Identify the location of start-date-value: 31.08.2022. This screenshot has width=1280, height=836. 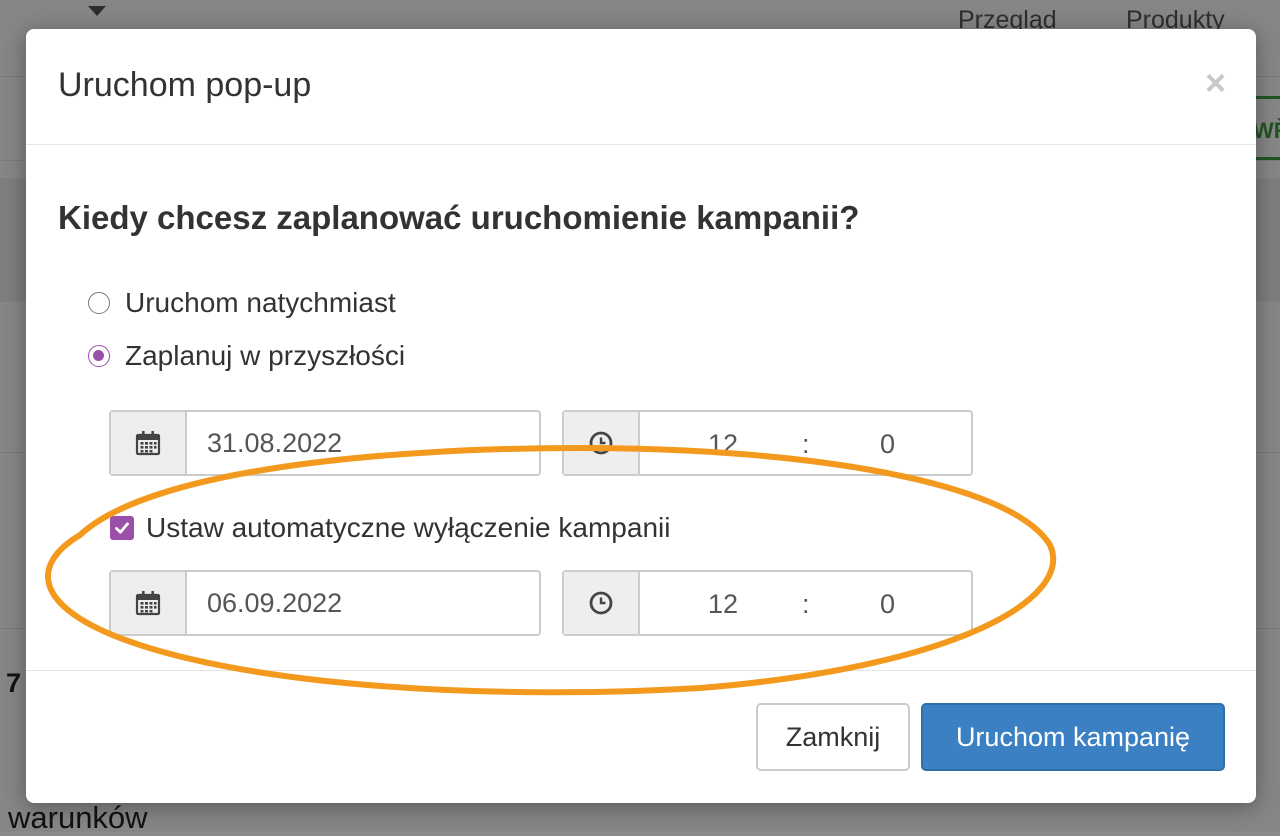
(264, 443).